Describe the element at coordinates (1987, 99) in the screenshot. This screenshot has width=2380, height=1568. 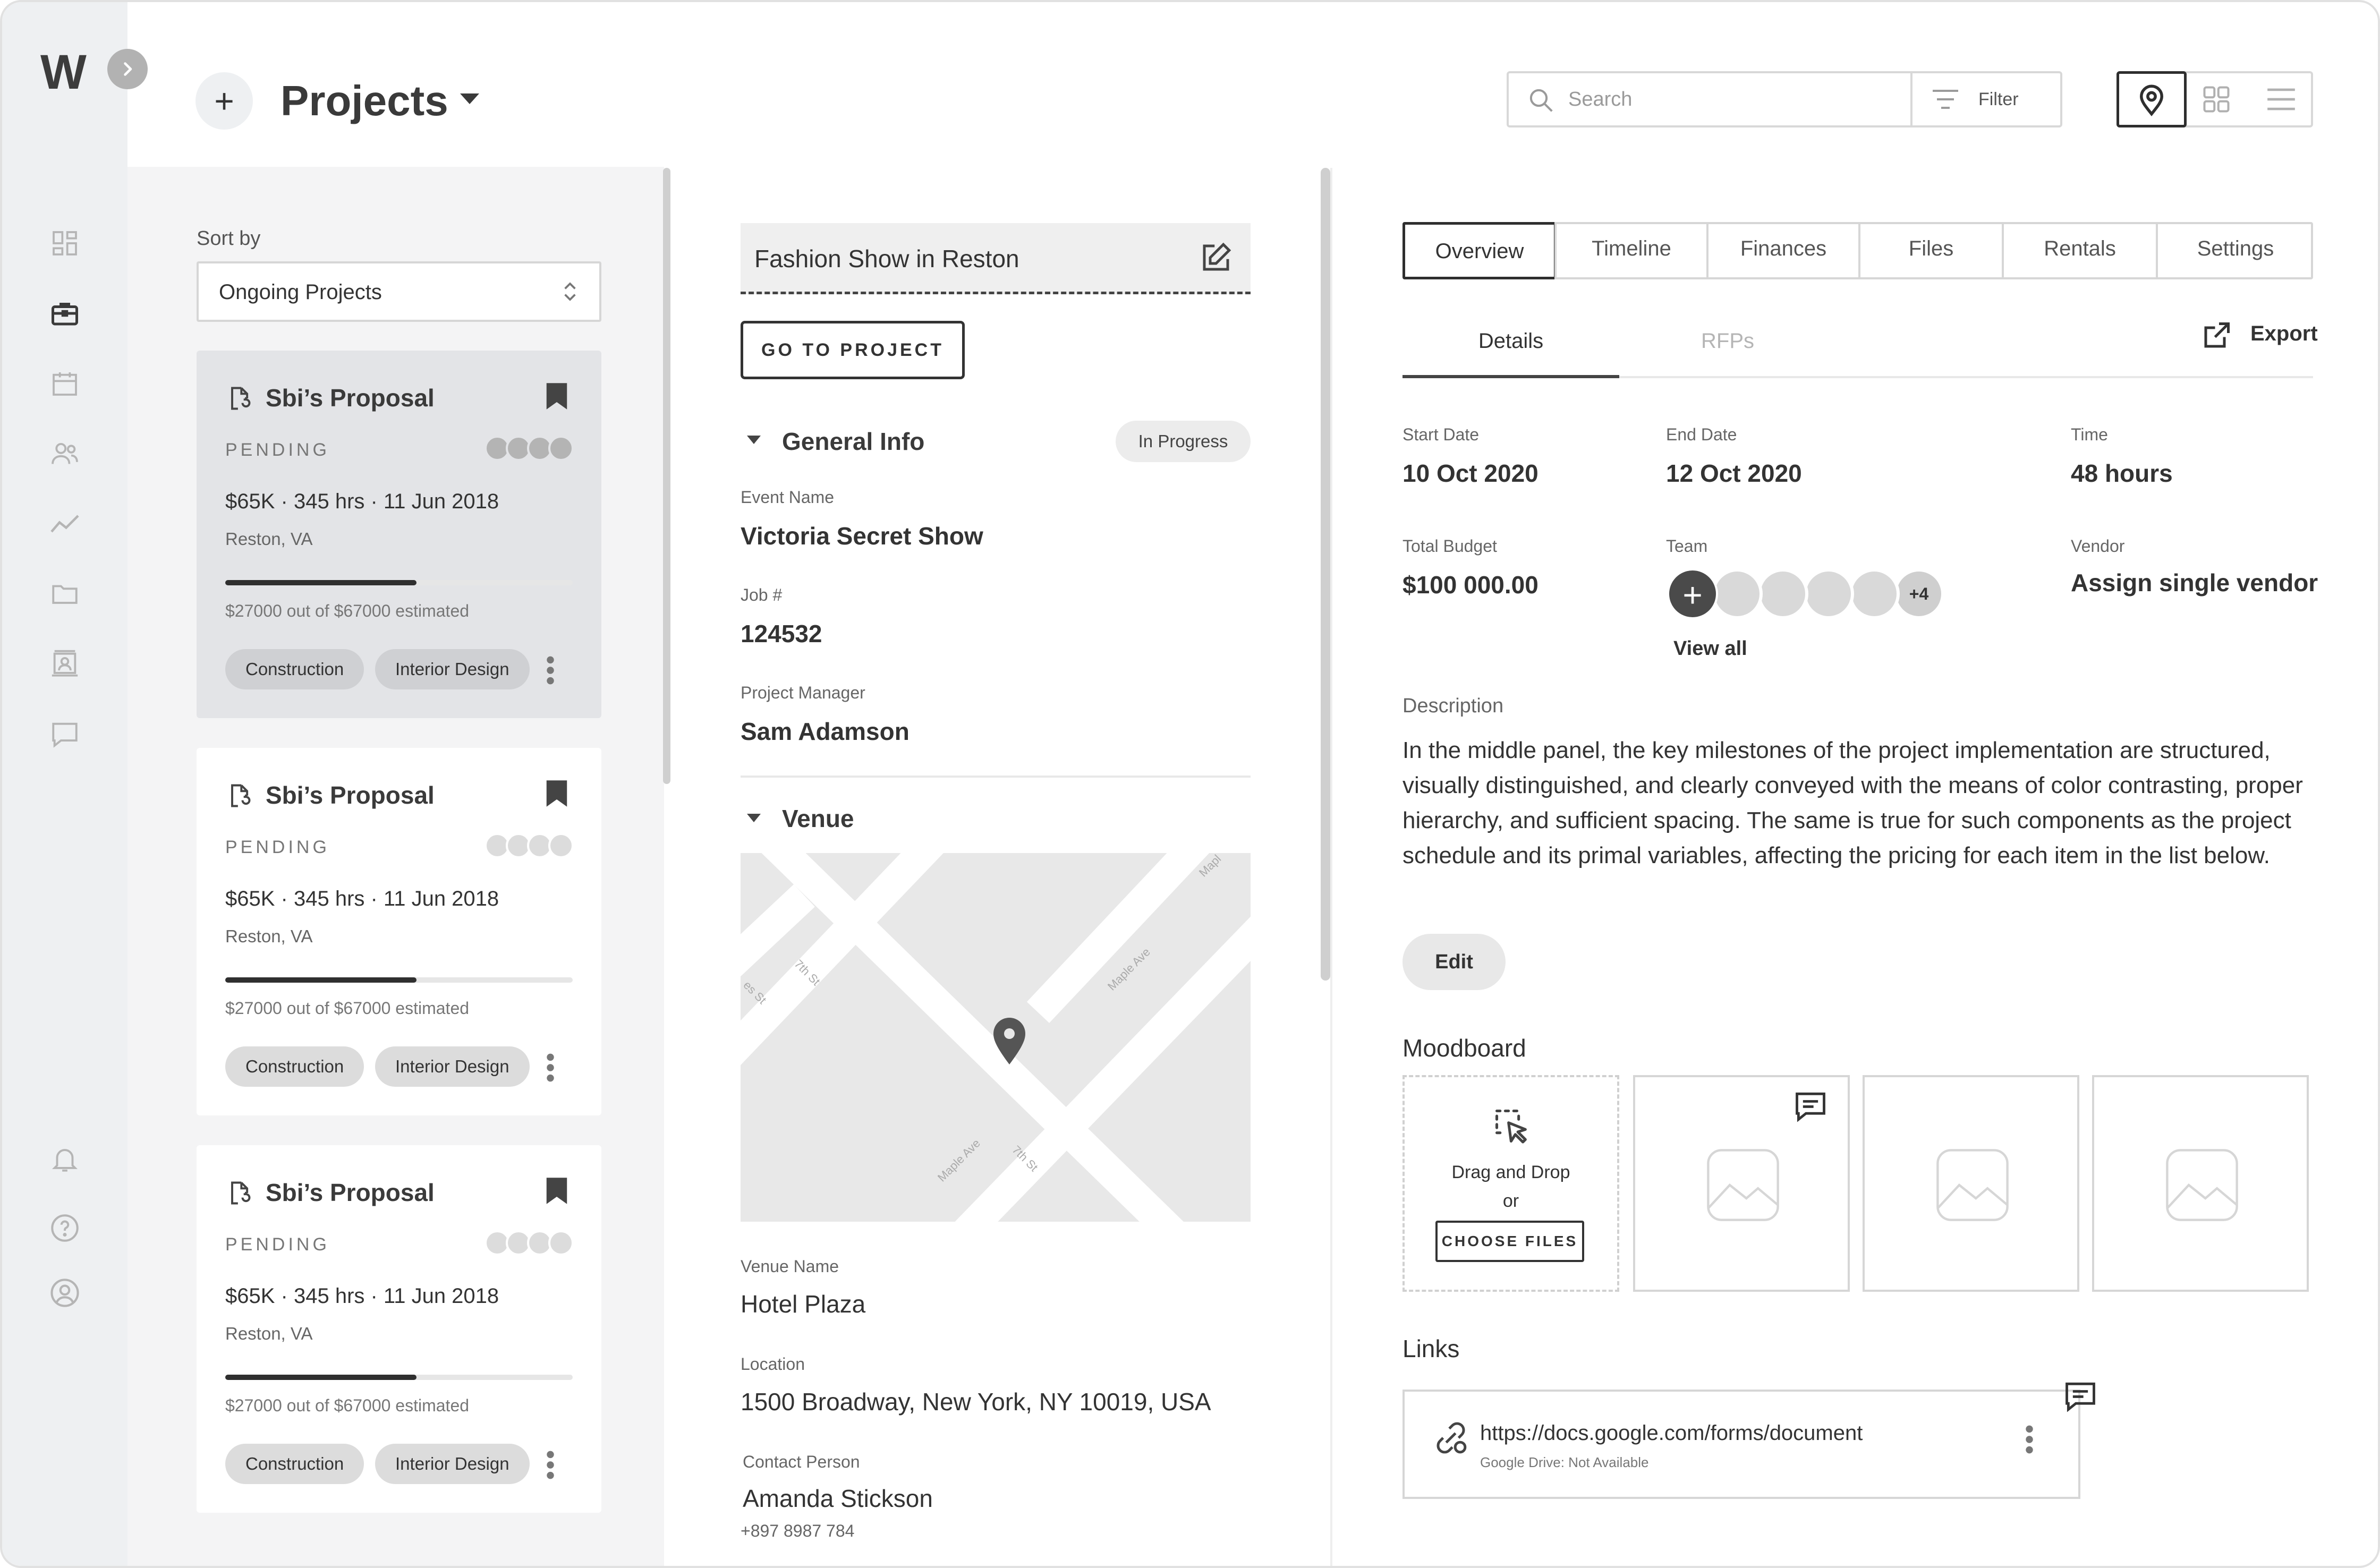
I see `filter-button: Filter` at that location.